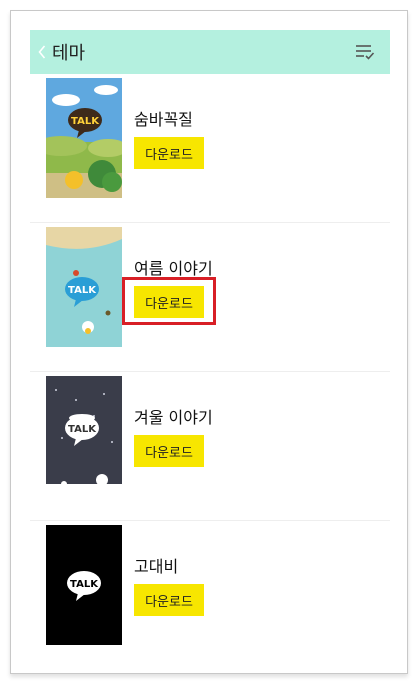 Image resolution: width=420 pixels, height=686 pixels. What do you see at coordinates (365, 52) in the screenshot?
I see `edit-list-icon` at bounding box center [365, 52].